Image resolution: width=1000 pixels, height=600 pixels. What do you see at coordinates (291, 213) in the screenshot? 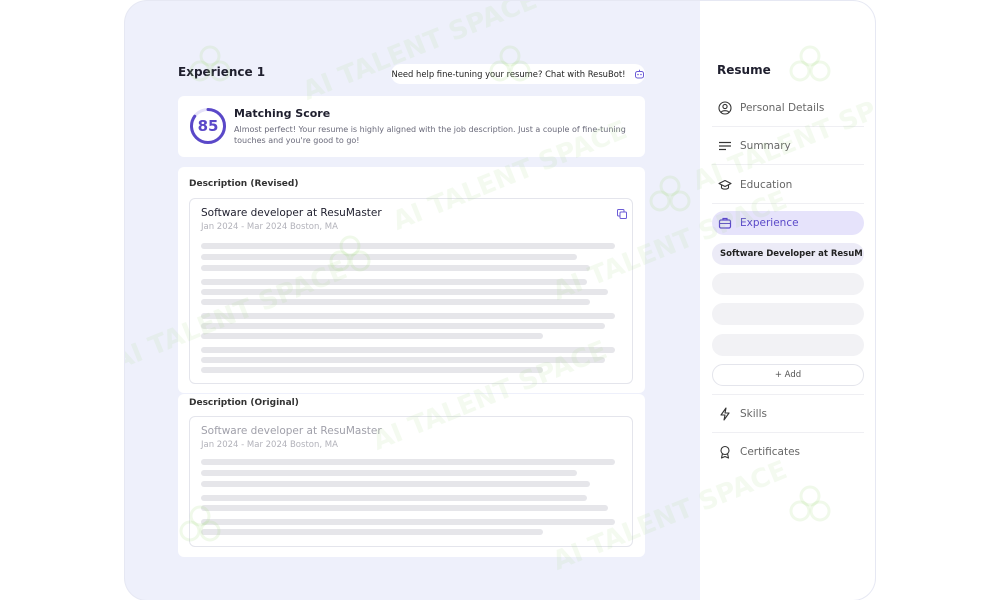
I see `revised-job-title: Software developer at ResuMaster` at bounding box center [291, 213].